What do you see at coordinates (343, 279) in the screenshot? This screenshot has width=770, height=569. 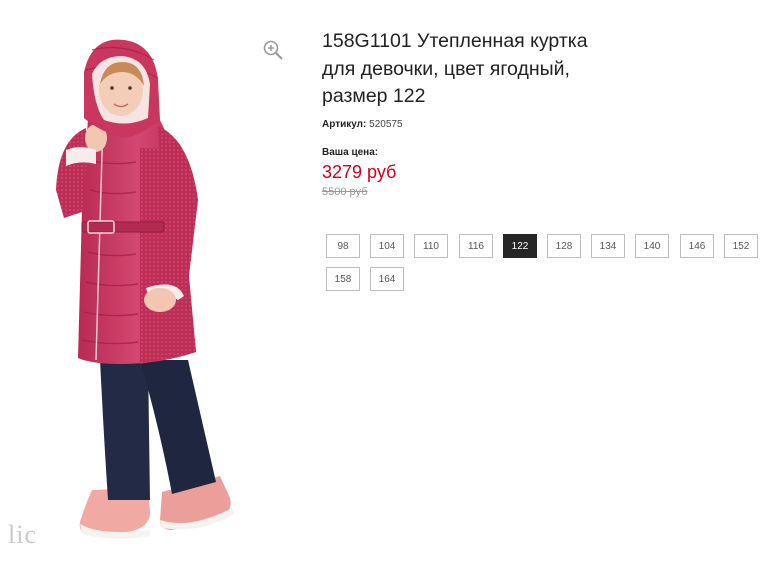 I see `size-option-158: 158` at bounding box center [343, 279].